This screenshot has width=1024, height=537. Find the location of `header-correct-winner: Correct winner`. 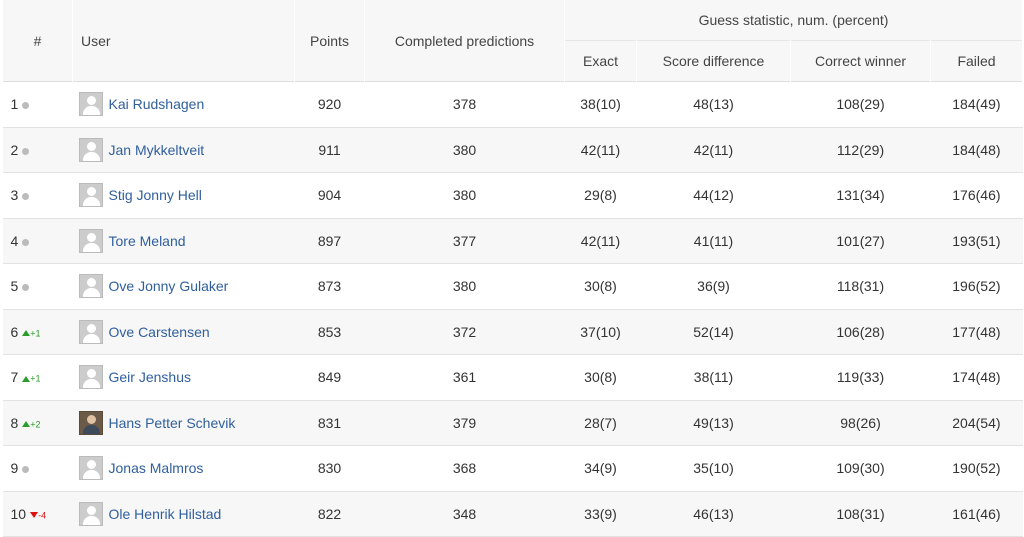

header-correct-winner: Correct winner is located at coordinates (860, 61).